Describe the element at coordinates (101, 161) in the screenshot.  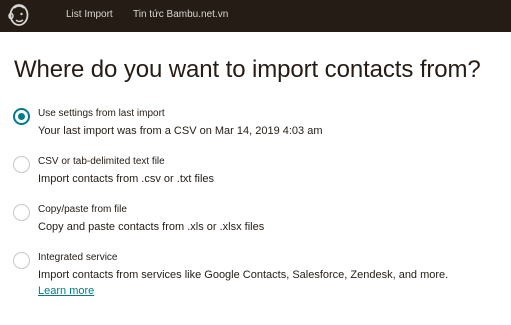
I see `option-label: CSV or tab-delimited text file` at that location.